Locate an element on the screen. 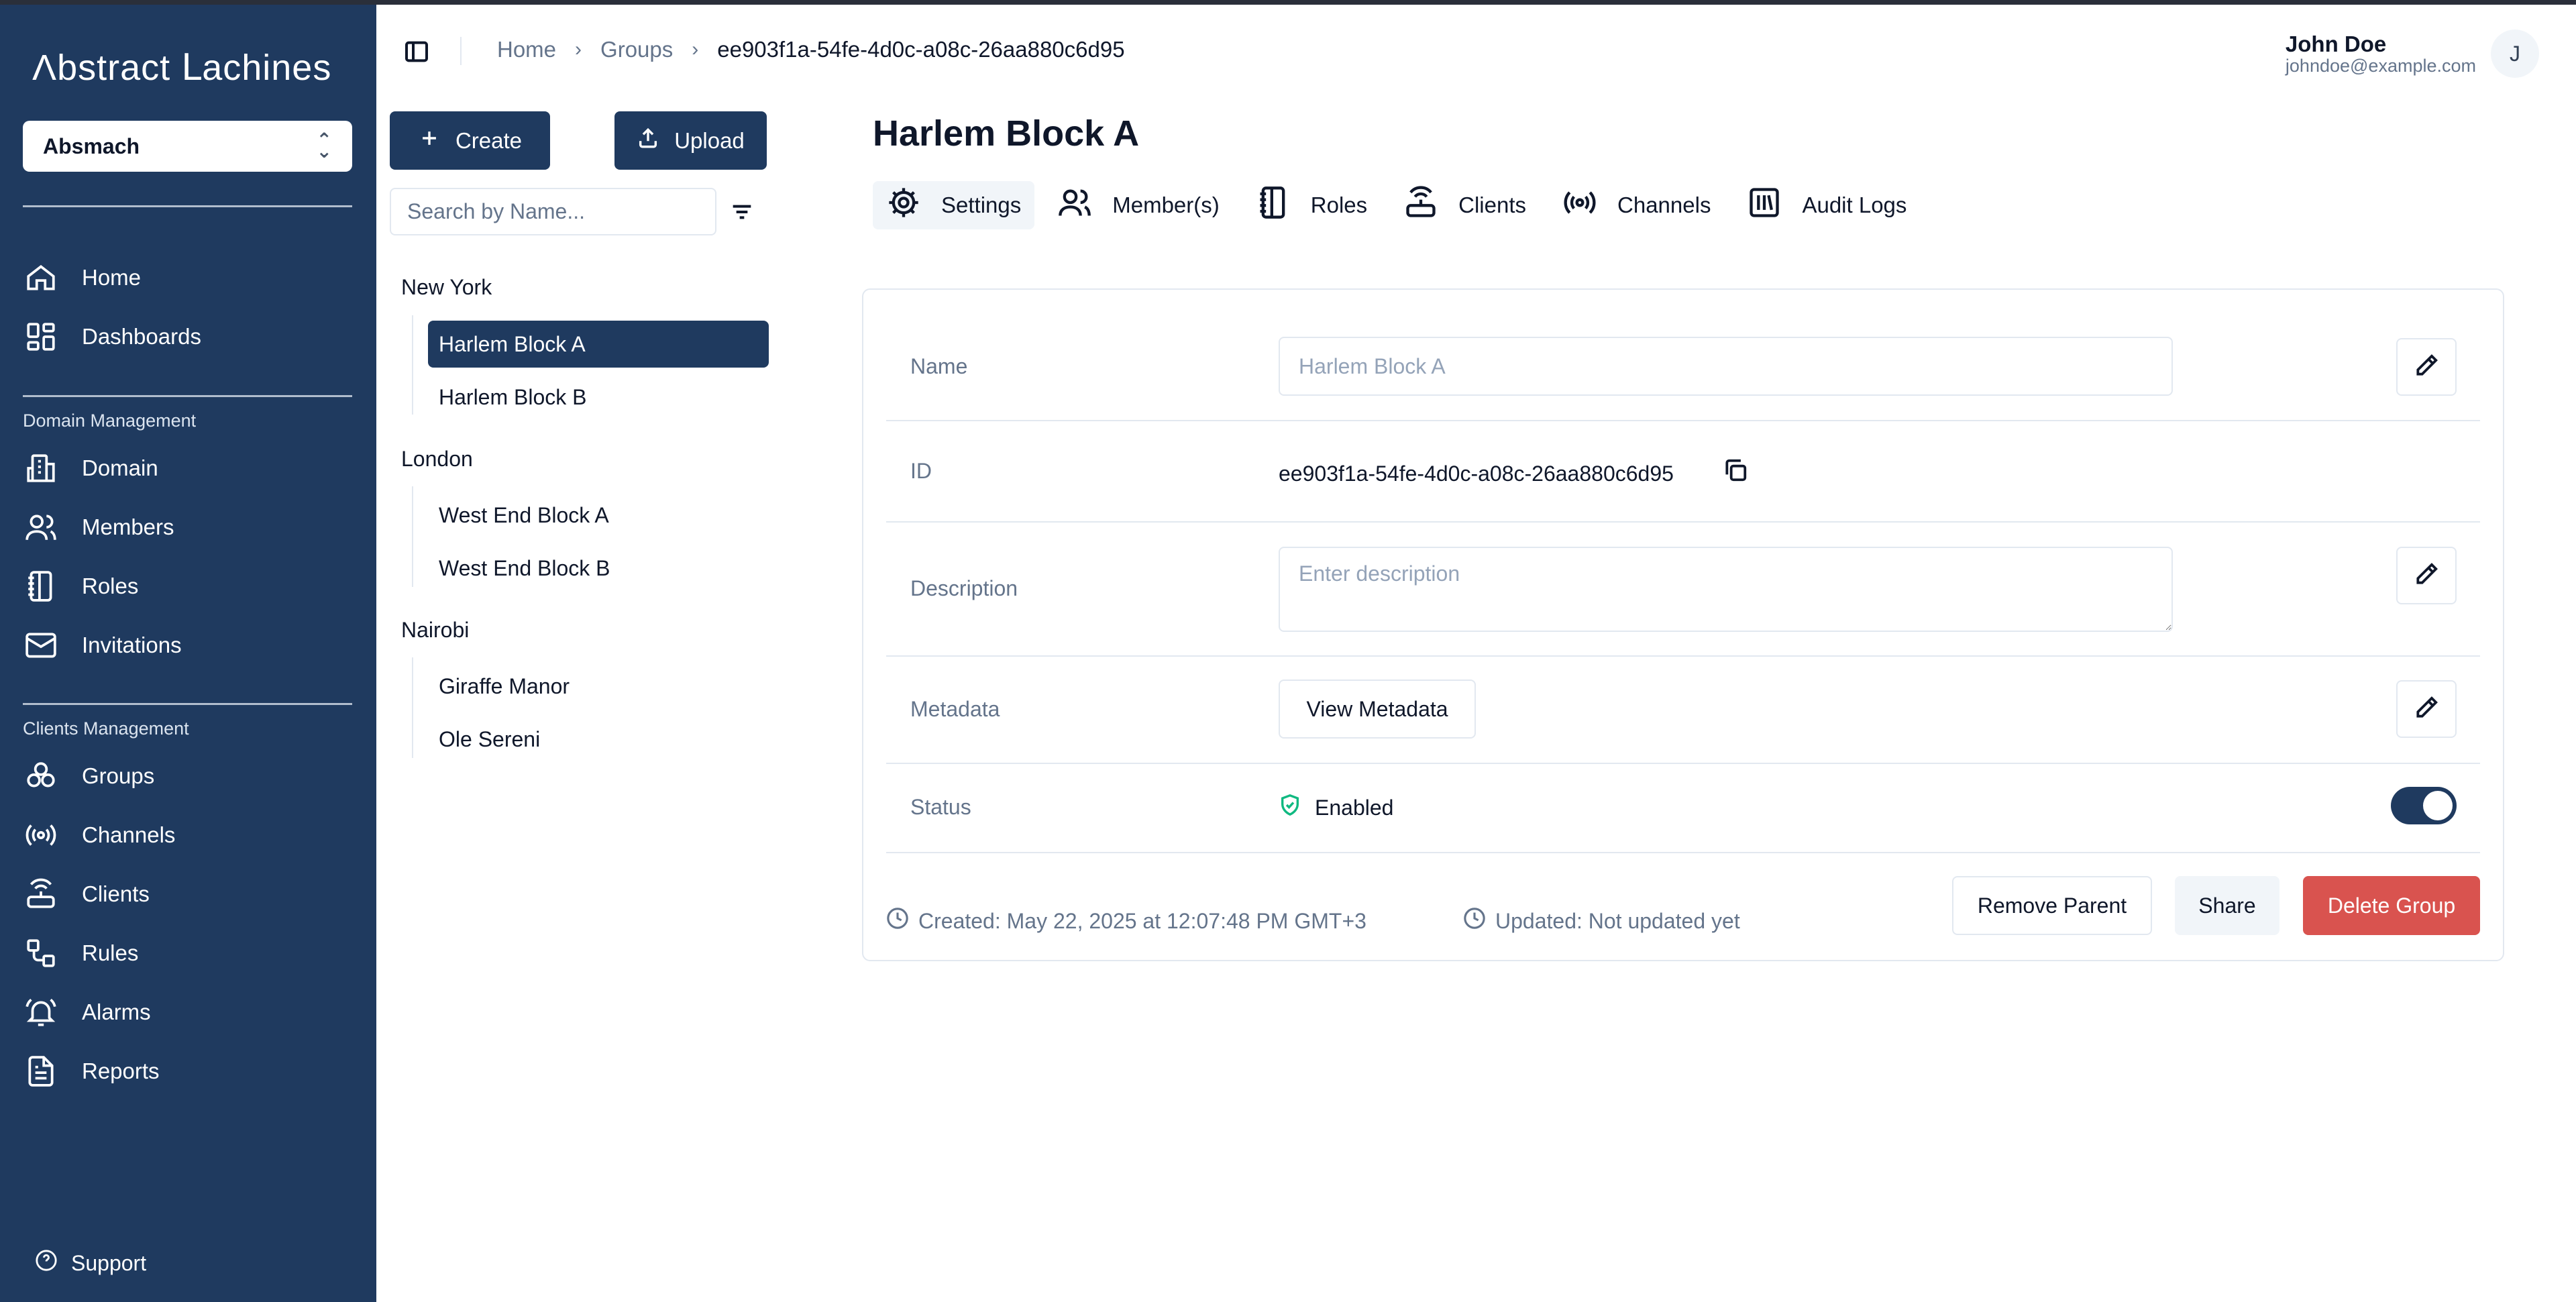  sidebar-item-alarms: Alarms is located at coordinates (87, 1012).